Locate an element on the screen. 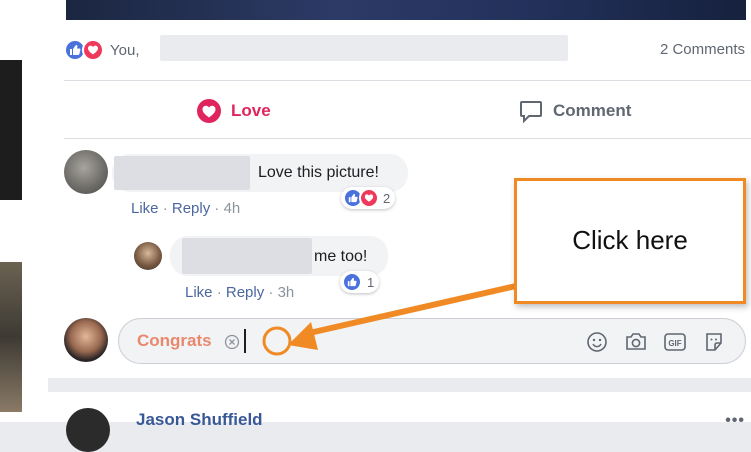  heart-icon is located at coordinates (209, 111).